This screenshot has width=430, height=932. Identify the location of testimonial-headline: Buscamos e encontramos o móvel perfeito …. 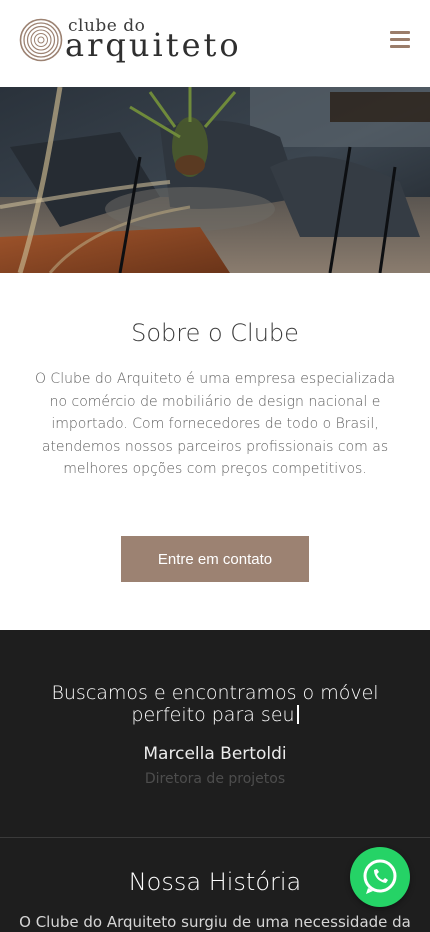
(215, 704).